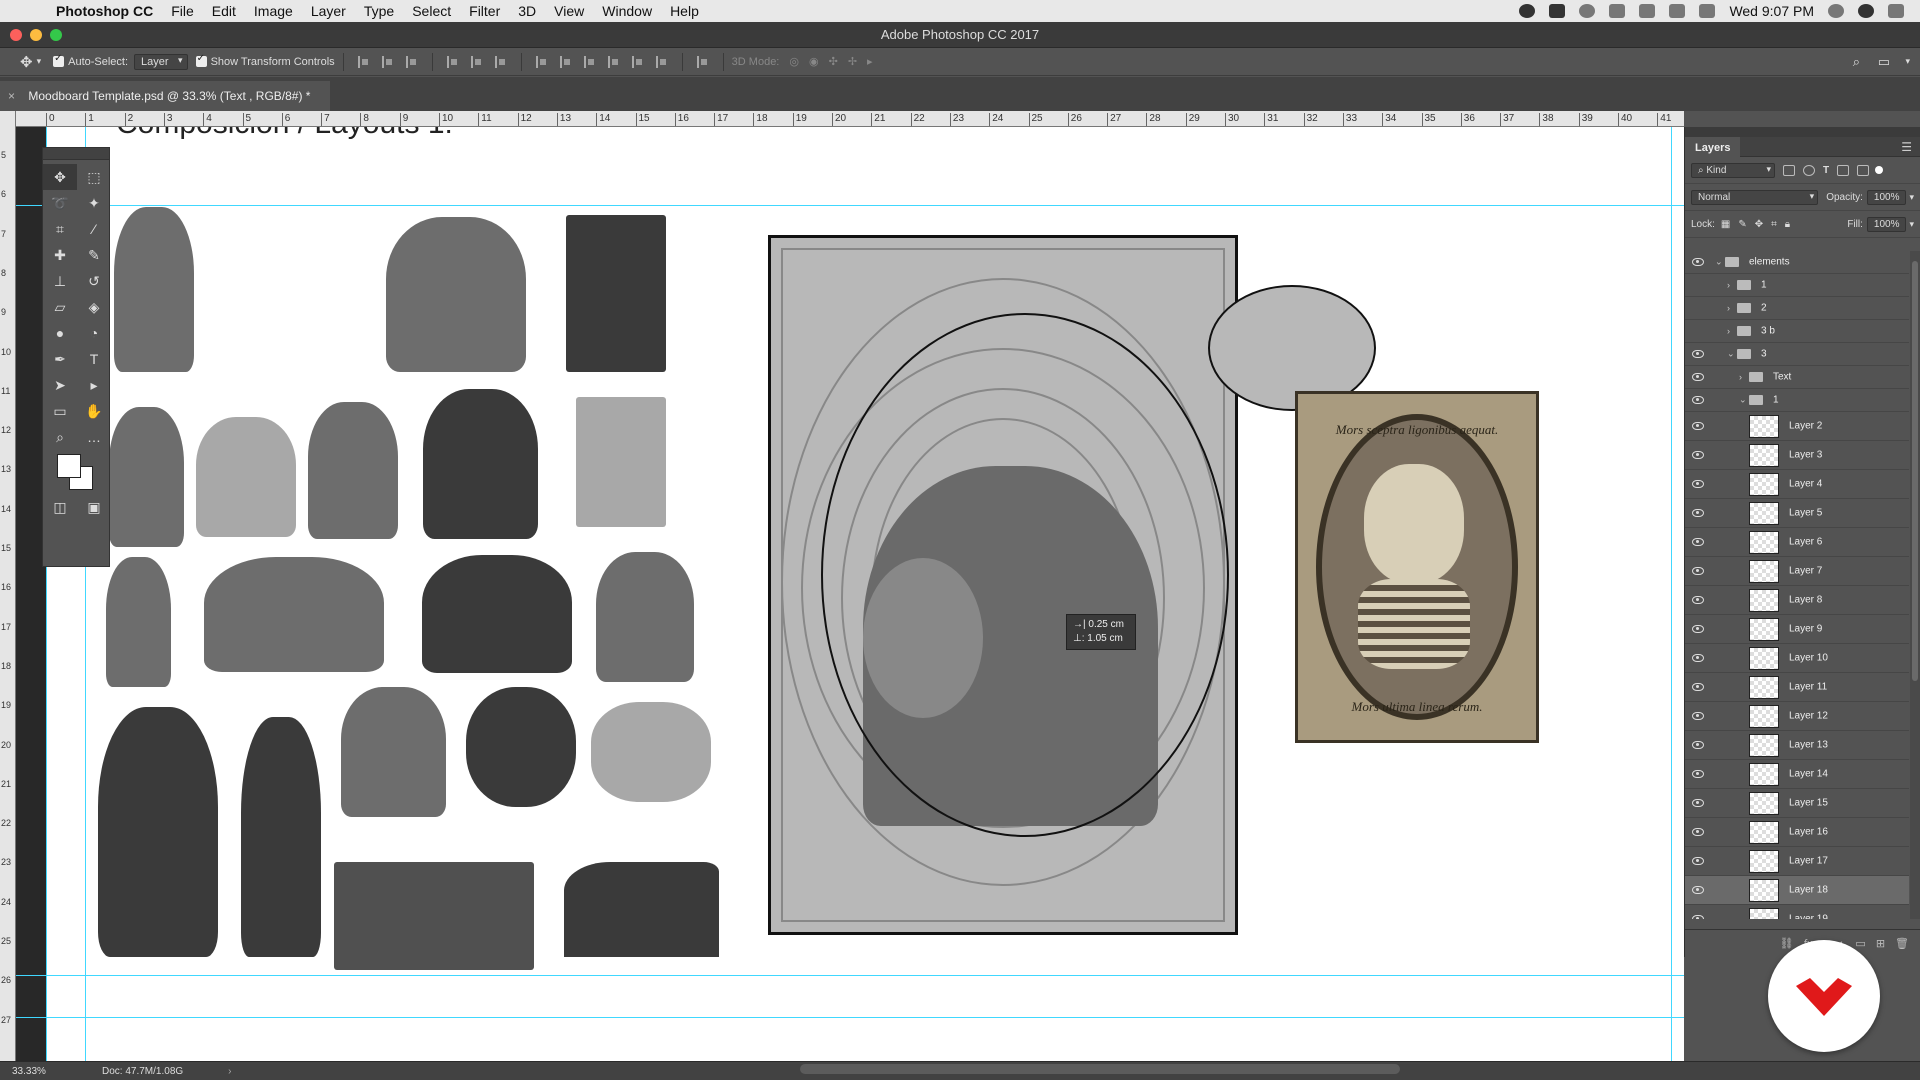 The height and width of the screenshot is (1080, 1920). What do you see at coordinates (1797, 687) in the screenshot?
I see `layer-row: Layer 11` at bounding box center [1797, 687].